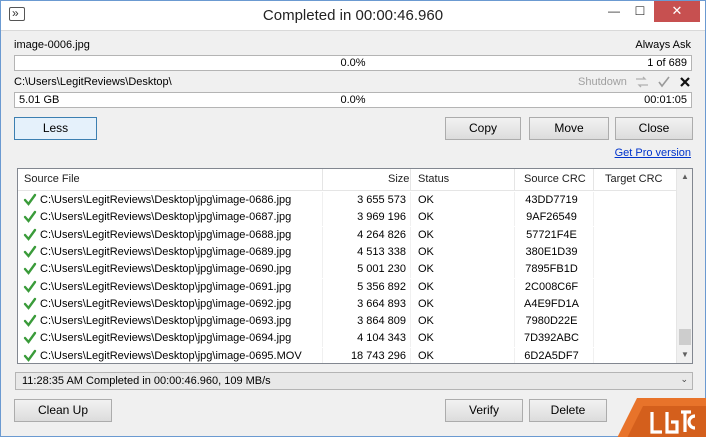  What do you see at coordinates (52, 179) in the screenshot?
I see `column-source-file: Source File` at bounding box center [52, 179].